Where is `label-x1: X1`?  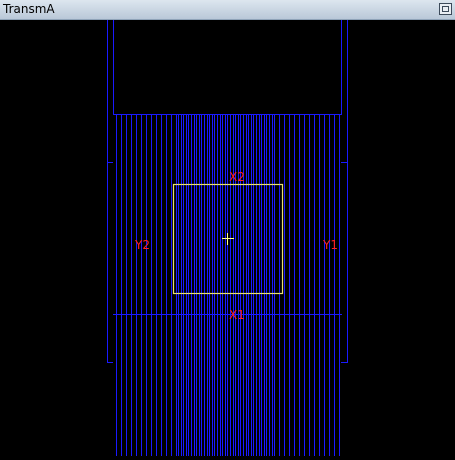 label-x1: X1 is located at coordinates (237, 315).